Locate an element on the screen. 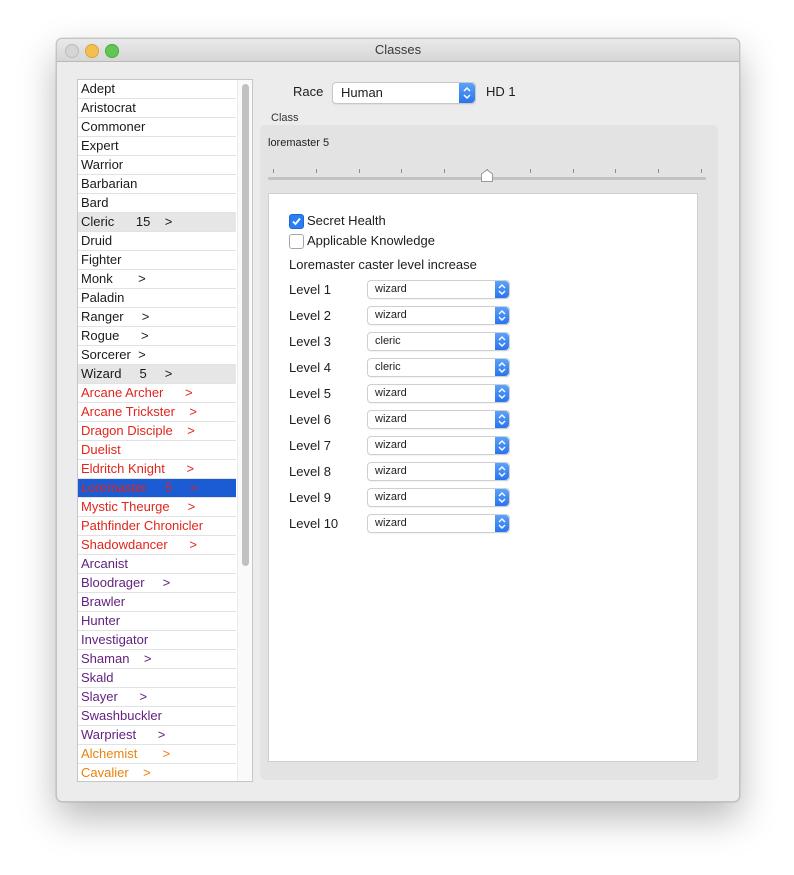  level-label: Level 6 is located at coordinates (310, 419).